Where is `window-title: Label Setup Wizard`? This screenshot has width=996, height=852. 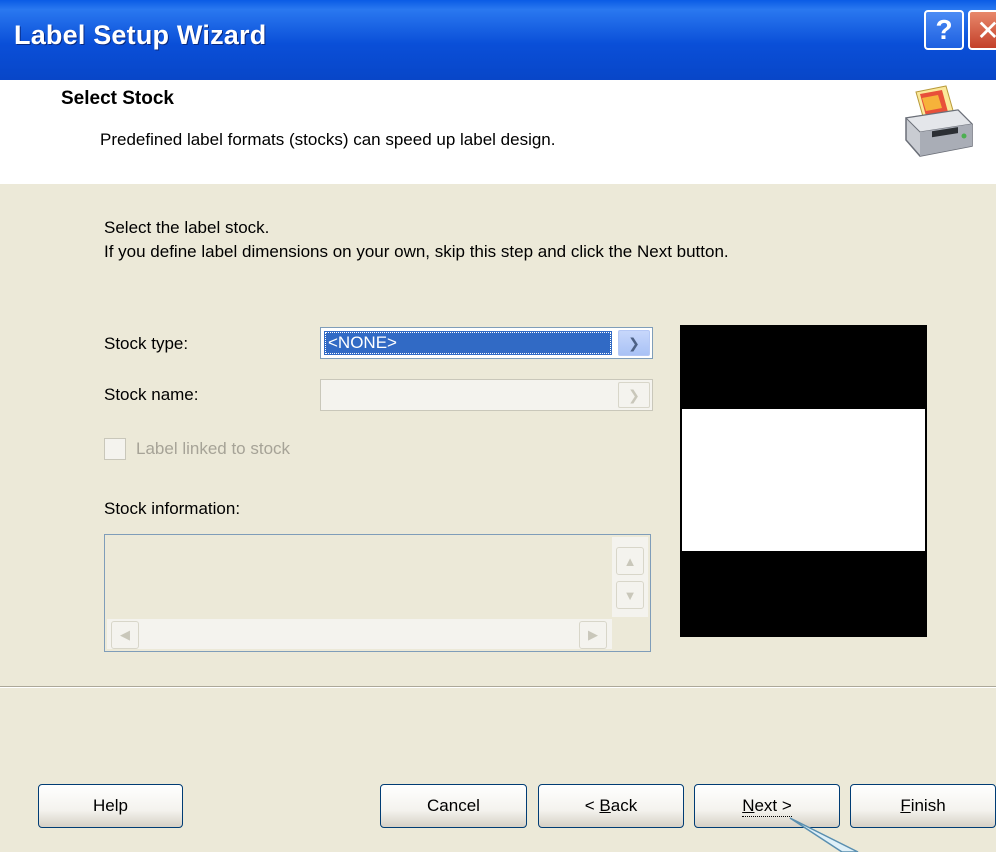
window-title: Label Setup Wizard is located at coordinates (140, 35).